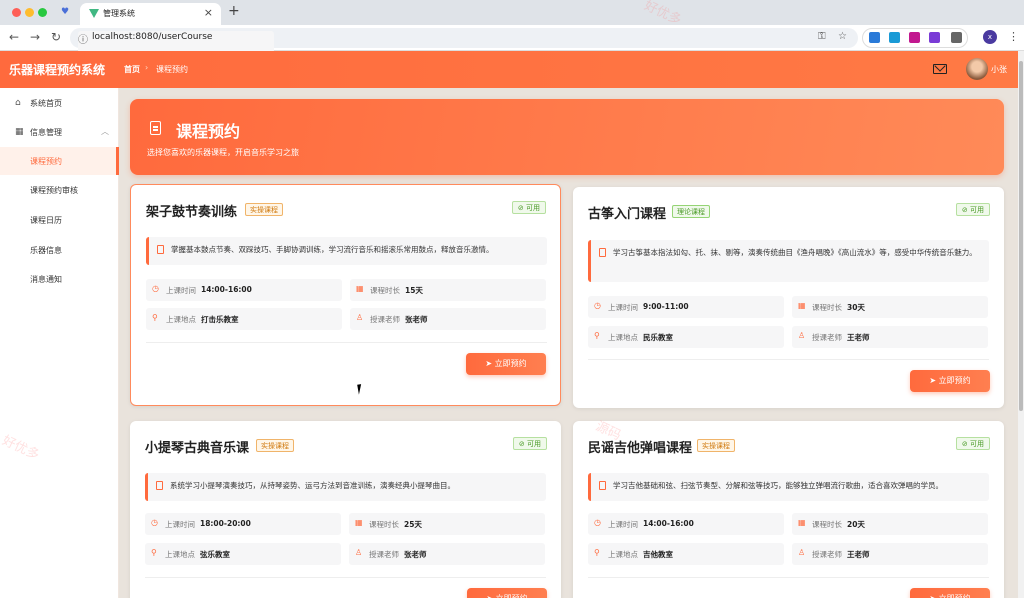 This screenshot has height=598, width=1024. Describe the element at coordinates (447, 554) in the screenshot. I see `info-teacher: ♙ 授课老师 张老师` at that location.